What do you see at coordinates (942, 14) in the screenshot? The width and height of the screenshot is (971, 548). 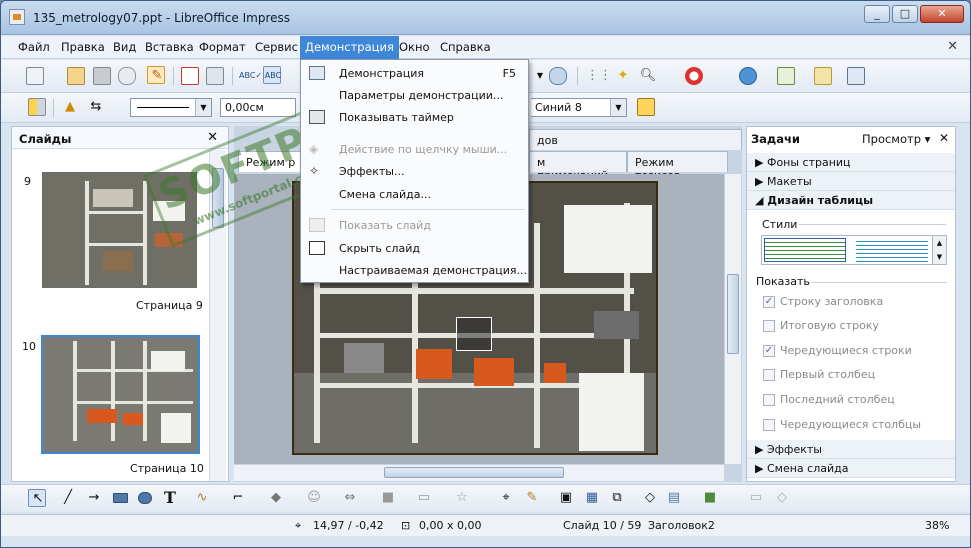 I see `close-button: ✕` at bounding box center [942, 14].